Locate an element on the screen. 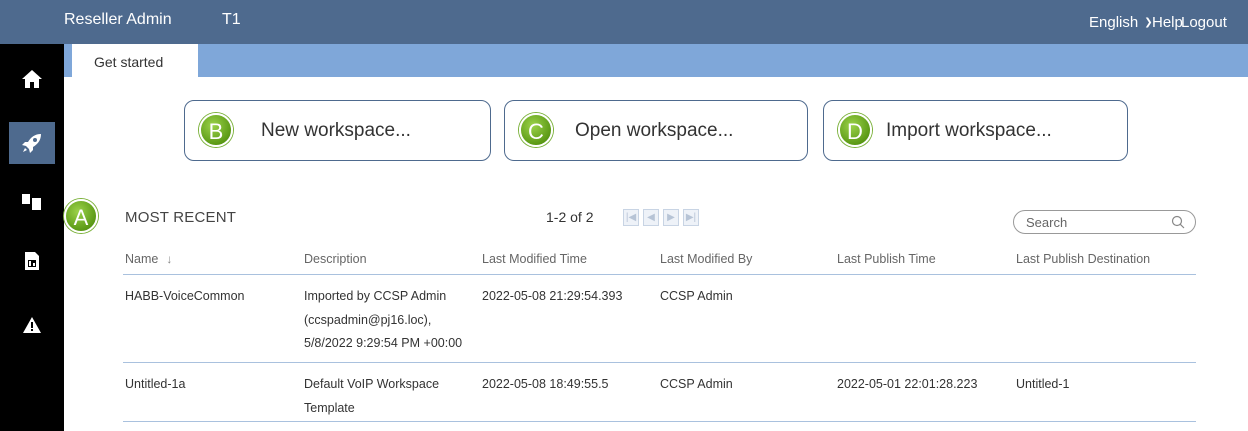 The width and height of the screenshot is (1248, 431). help-link: Help is located at coordinates (1167, 22).